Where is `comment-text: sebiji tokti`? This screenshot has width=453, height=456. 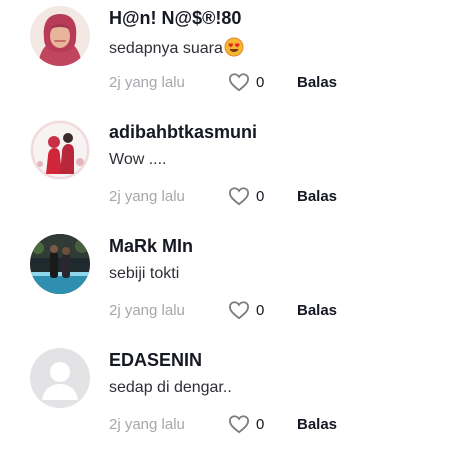 comment-text: sebiji tokti is located at coordinates (144, 273).